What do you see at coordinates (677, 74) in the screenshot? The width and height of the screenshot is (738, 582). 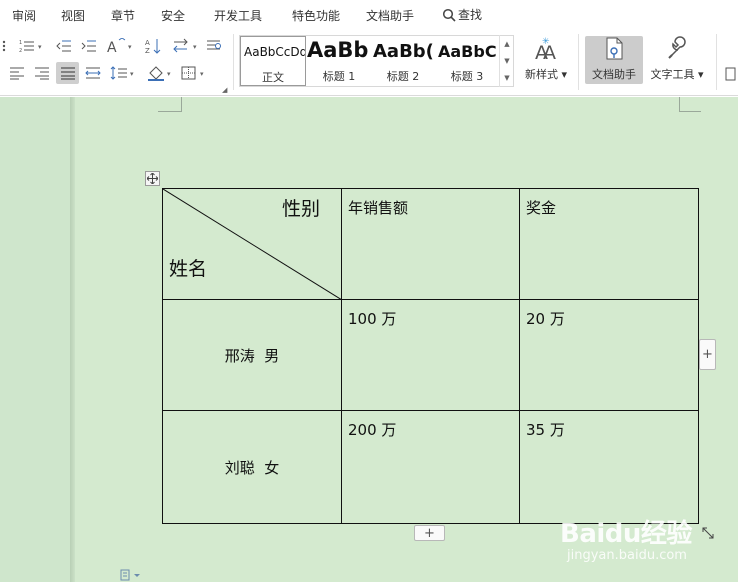 I see `text-tools-label: 文字工具 ▾` at bounding box center [677, 74].